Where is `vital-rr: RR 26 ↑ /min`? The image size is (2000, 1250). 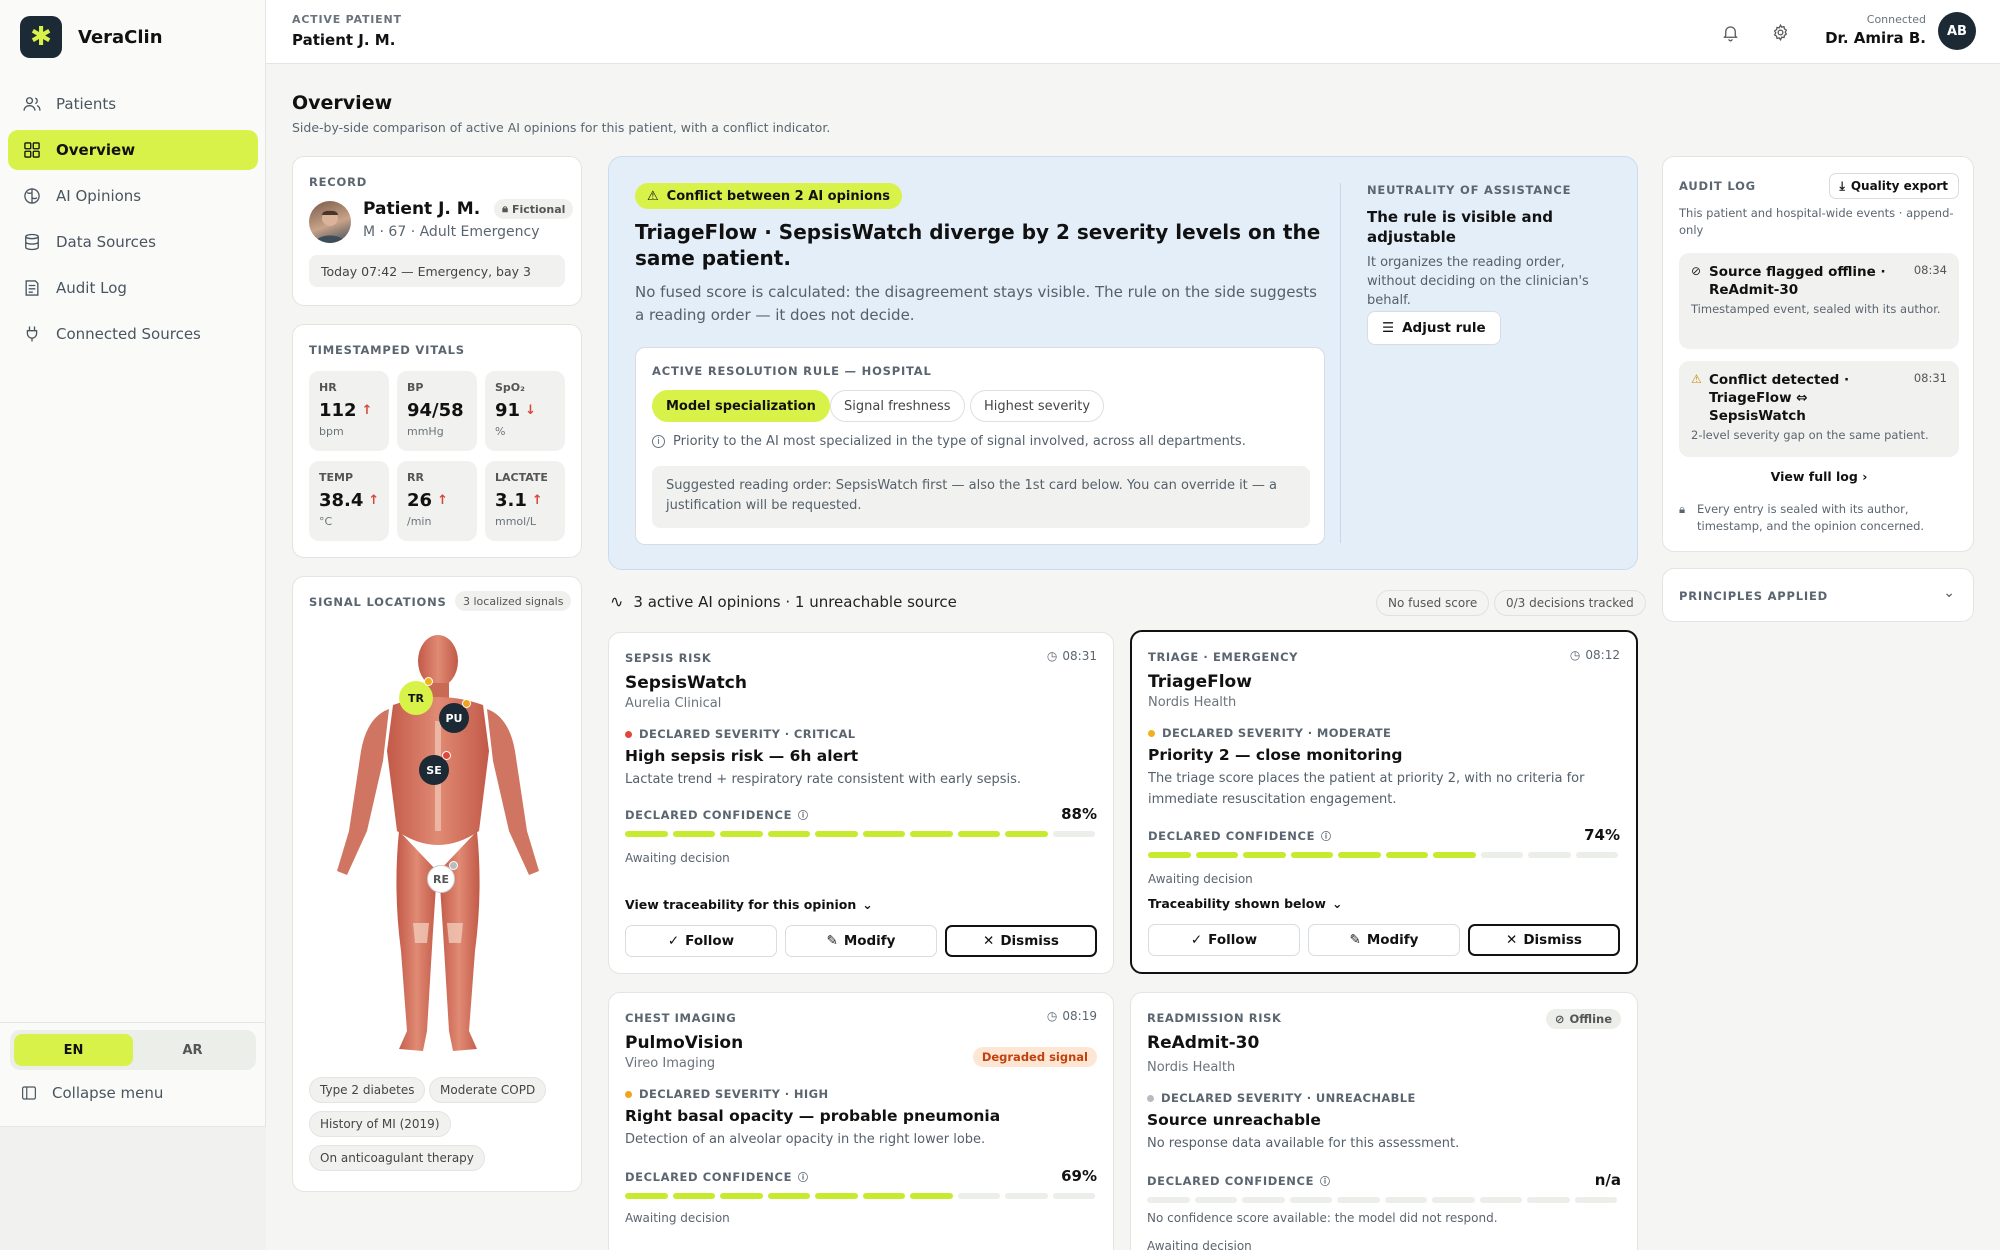 vital-rr: RR 26 ↑ /min is located at coordinates (437, 501).